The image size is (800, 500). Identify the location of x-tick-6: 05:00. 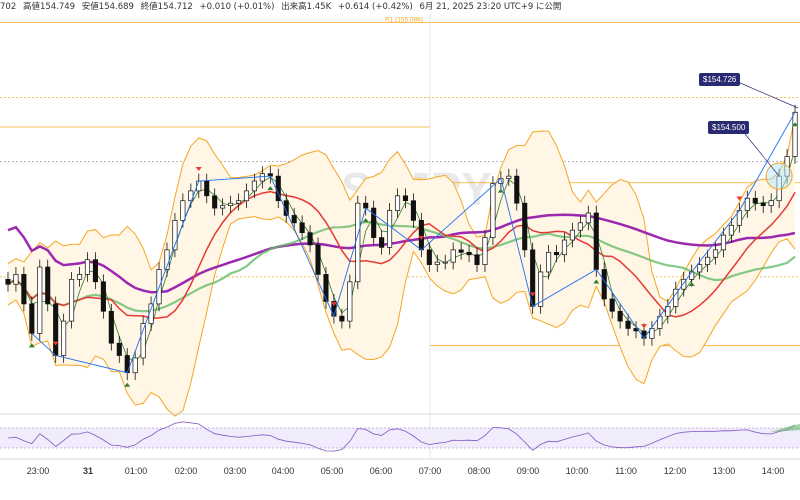
(332, 471).